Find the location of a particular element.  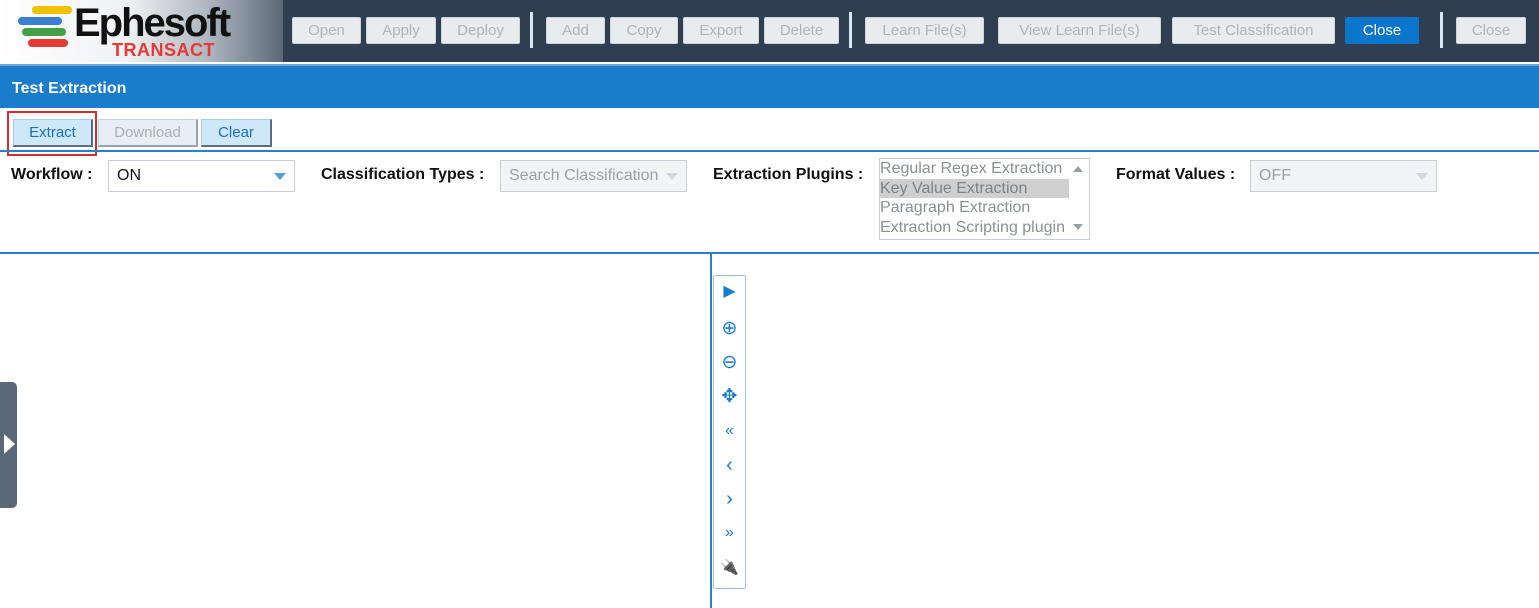

open-button: Open is located at coordinates (326, 30).